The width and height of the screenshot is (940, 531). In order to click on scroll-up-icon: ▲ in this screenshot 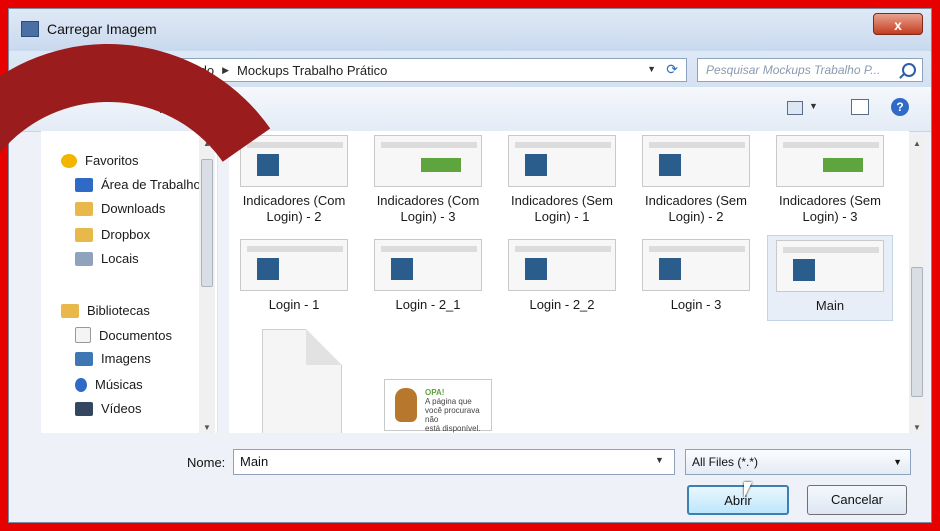, I will do `click(917, 143)`.